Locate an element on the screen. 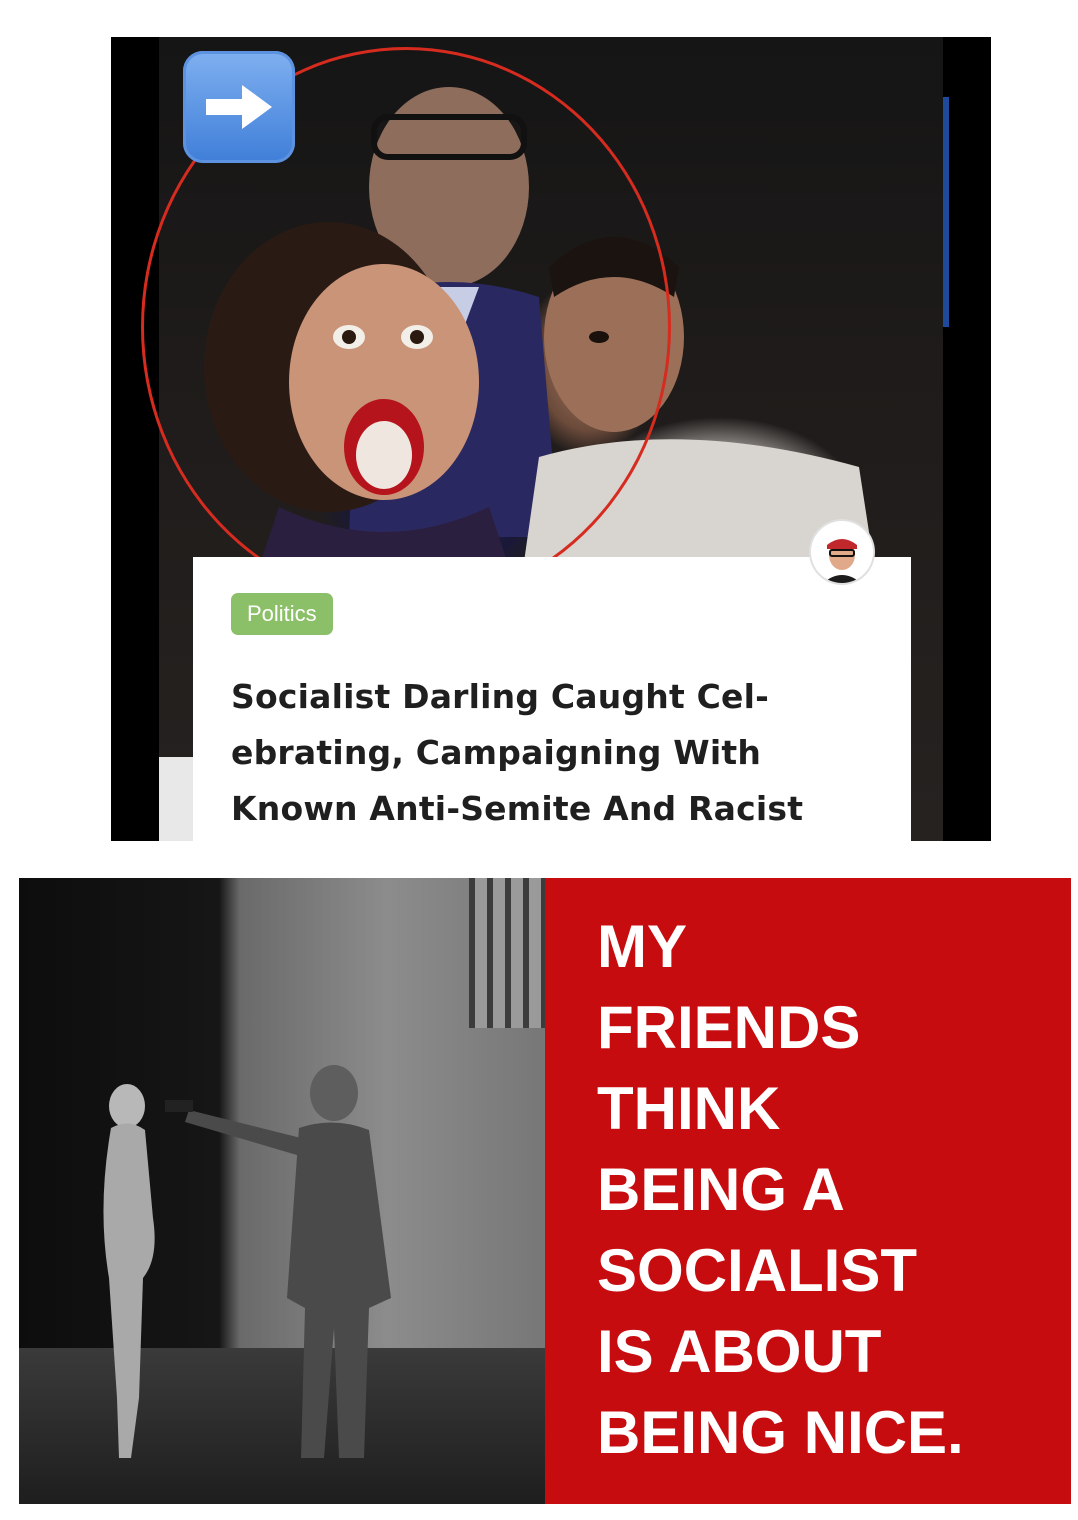 The image size is (1078, 1520). slogan-line: BEING A is located at coordinates (721, 1189).